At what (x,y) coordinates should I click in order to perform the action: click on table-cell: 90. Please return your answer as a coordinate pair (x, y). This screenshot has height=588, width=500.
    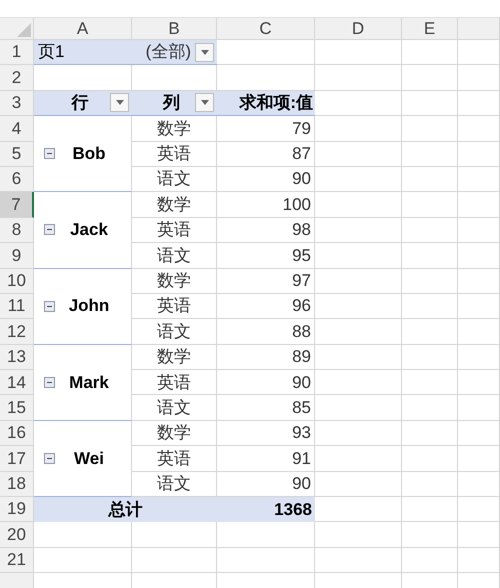
    Looking at the image, I should click on (266, 383).